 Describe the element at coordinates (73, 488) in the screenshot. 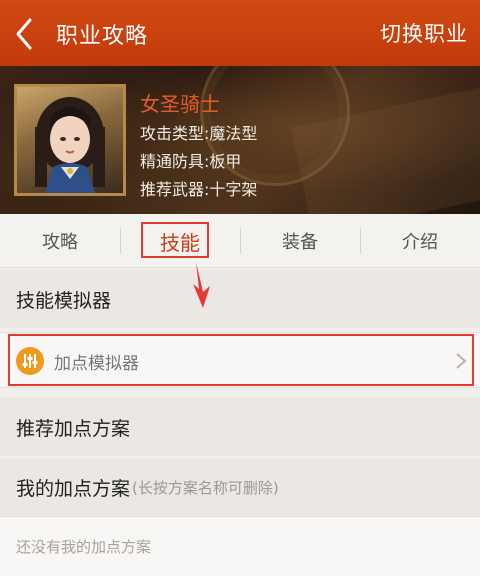

I see `my-plans-title: 我的加点方案` at that location.